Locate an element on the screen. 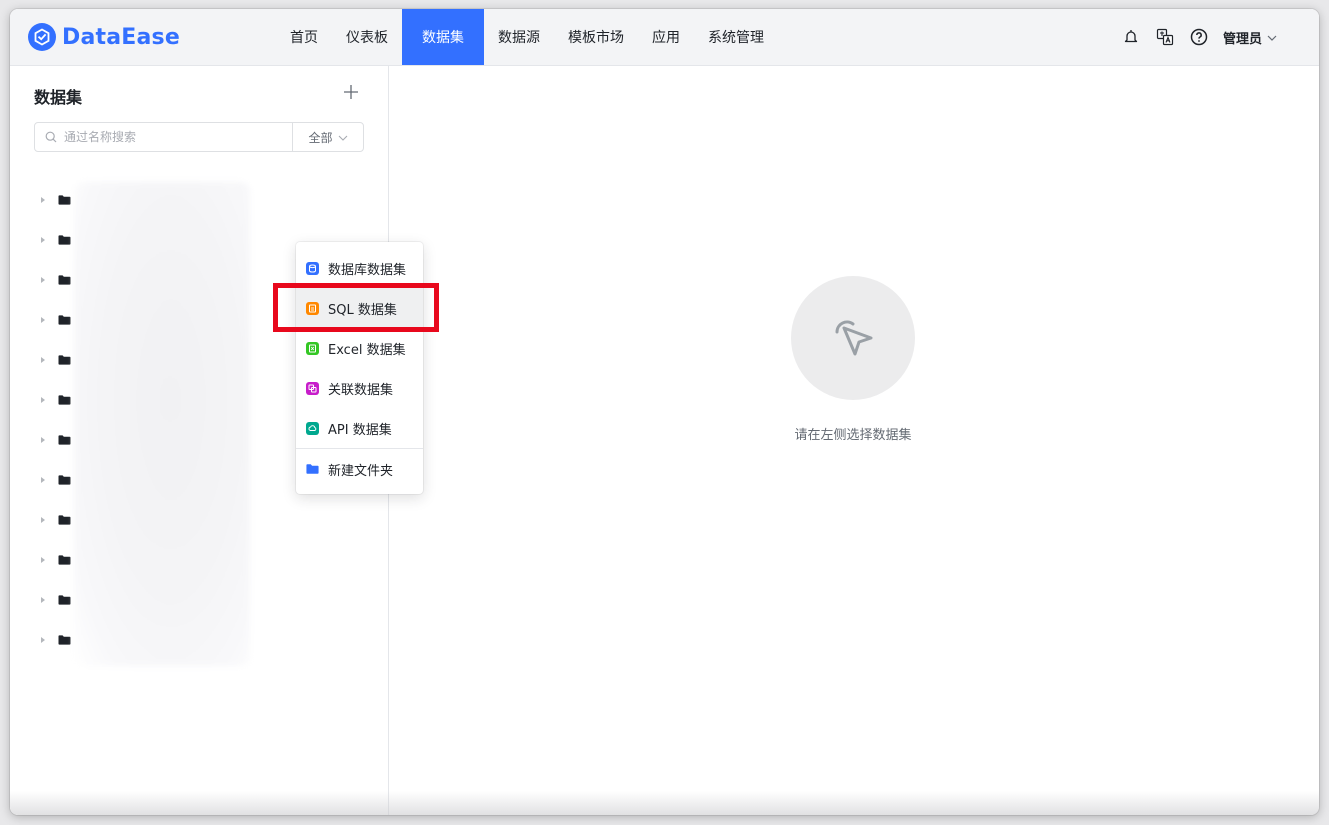  header-right-tools: 管理员 is located at coordinates (1192, 37).